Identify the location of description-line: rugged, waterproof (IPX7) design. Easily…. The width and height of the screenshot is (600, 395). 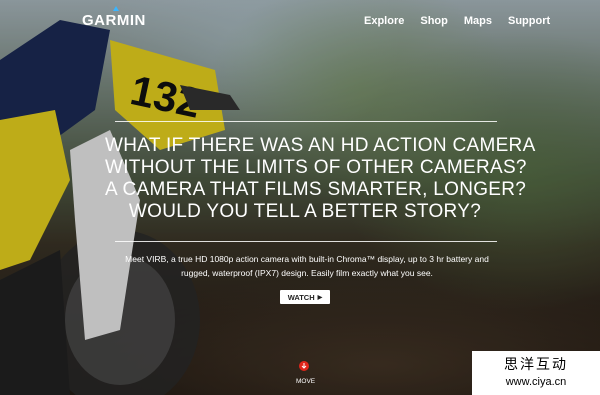
(307, 273).